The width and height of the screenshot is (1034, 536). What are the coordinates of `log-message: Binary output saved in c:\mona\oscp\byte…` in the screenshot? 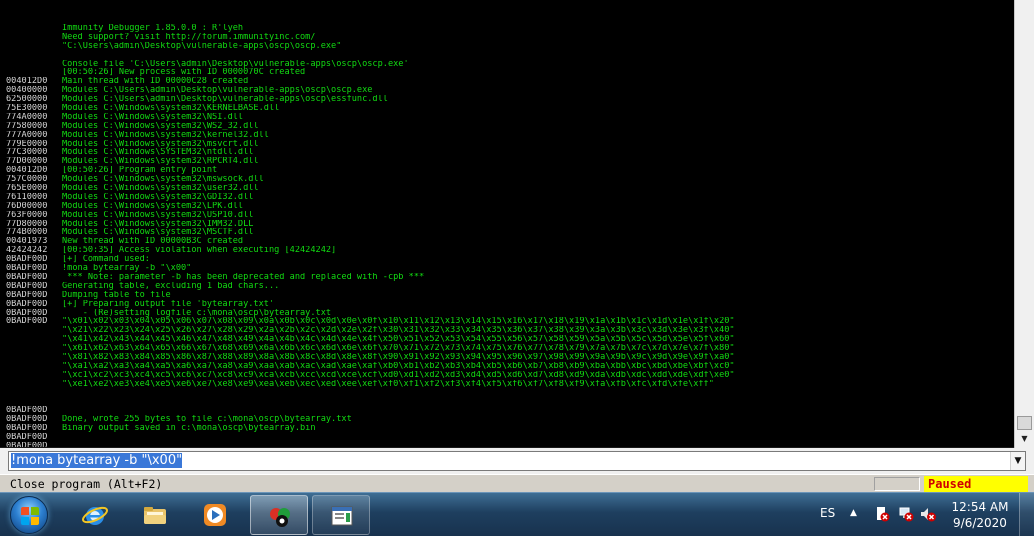 It's located at (189, 428).